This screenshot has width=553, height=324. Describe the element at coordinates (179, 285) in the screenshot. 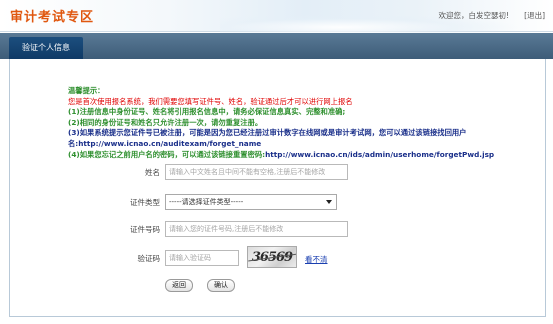

I see `back-button: 返回` at that location.